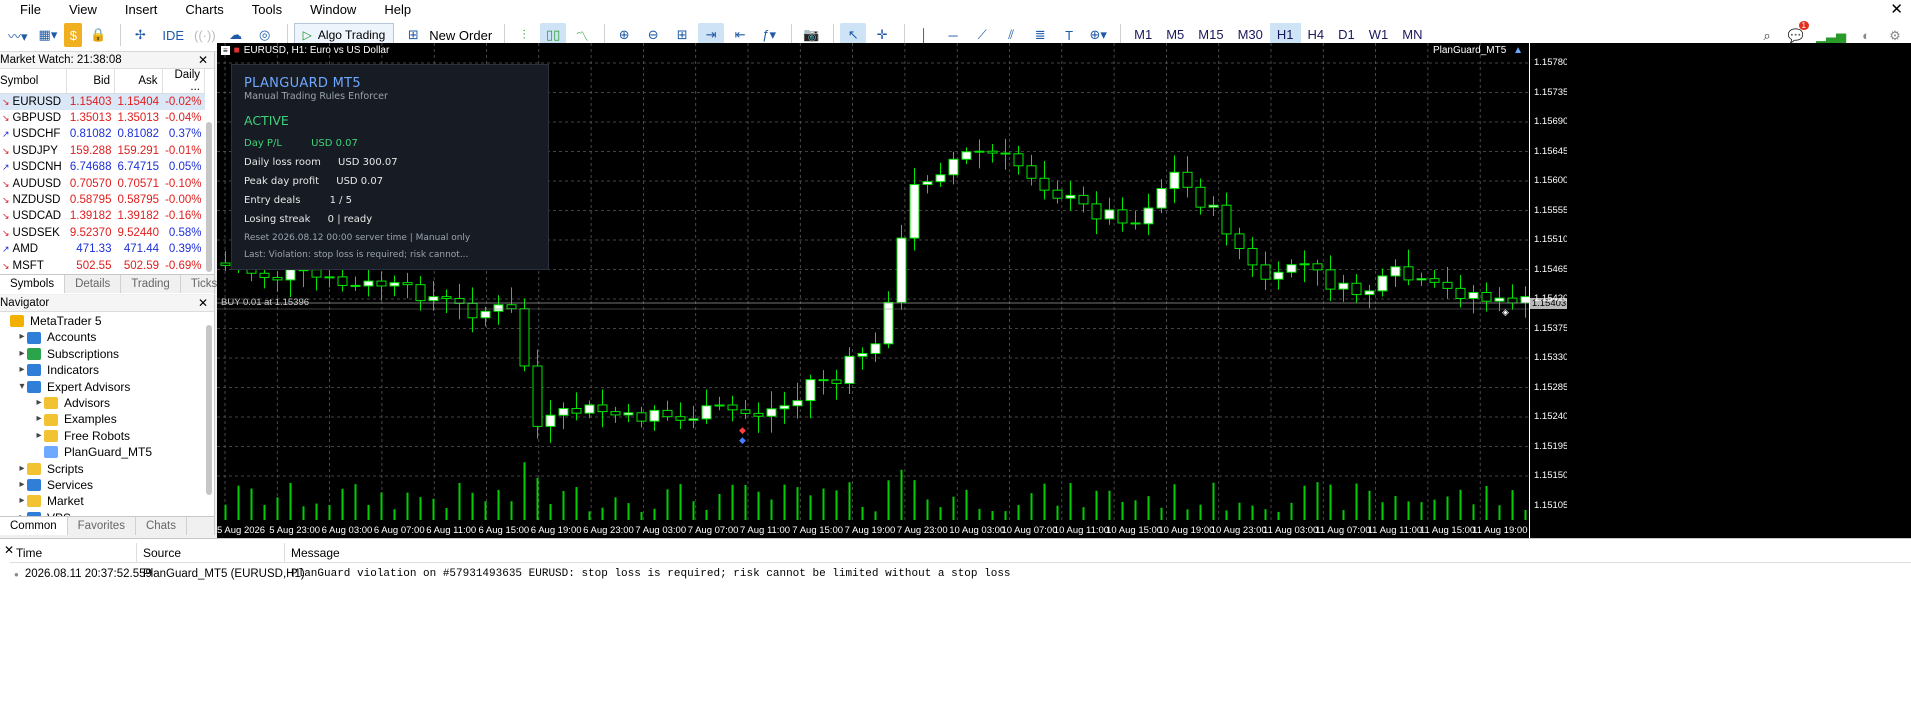  I want to click on new-order-button: New Order, so click(463, 35).